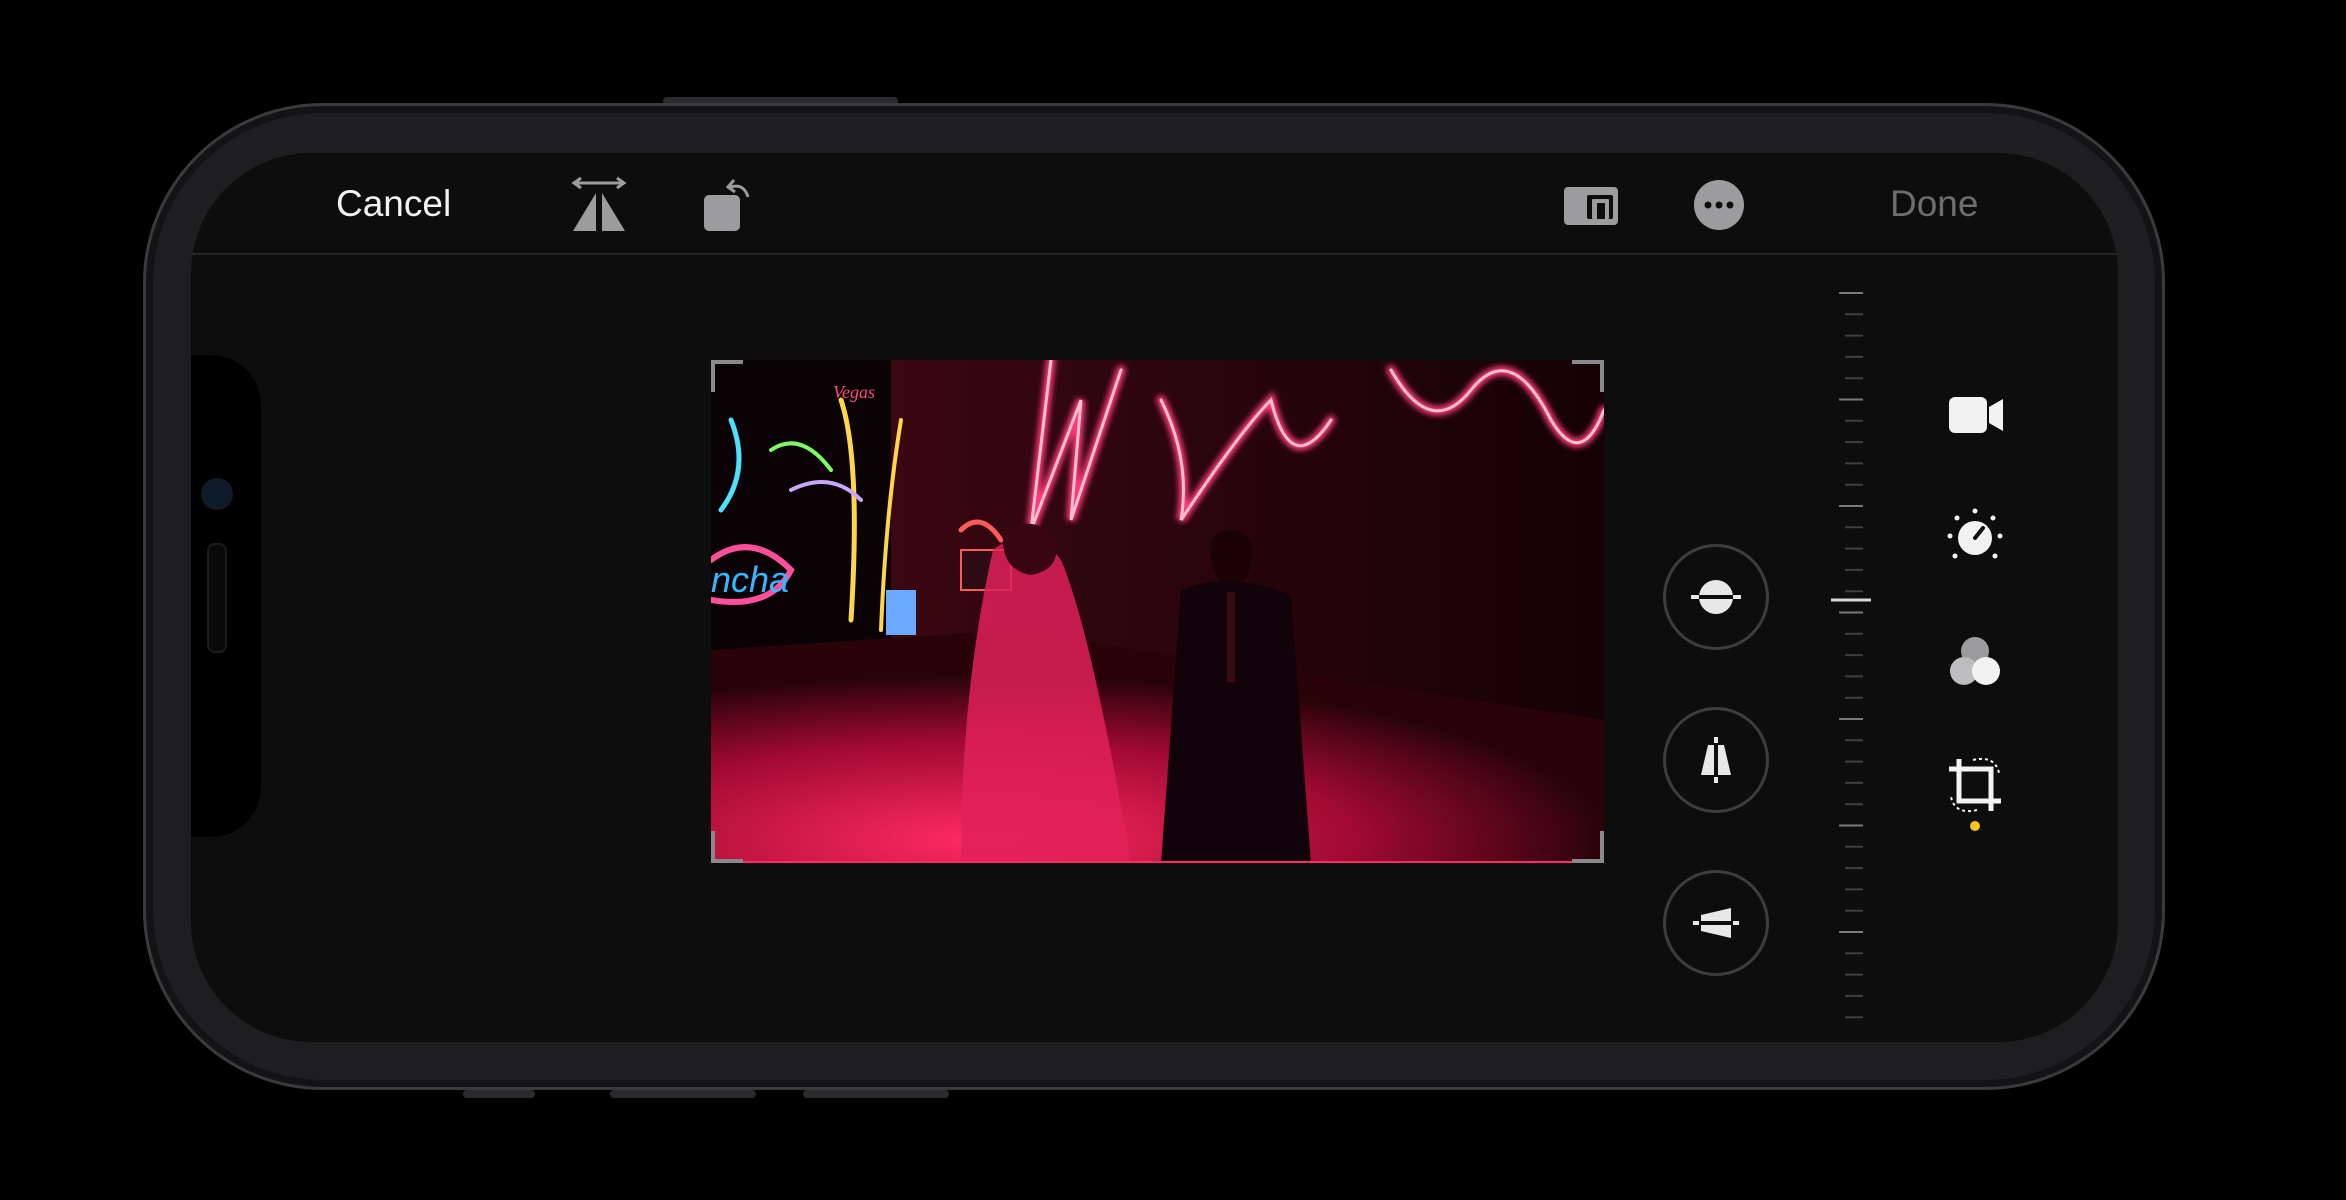  I want to click on svg-text: ncha, so click(750, 579).